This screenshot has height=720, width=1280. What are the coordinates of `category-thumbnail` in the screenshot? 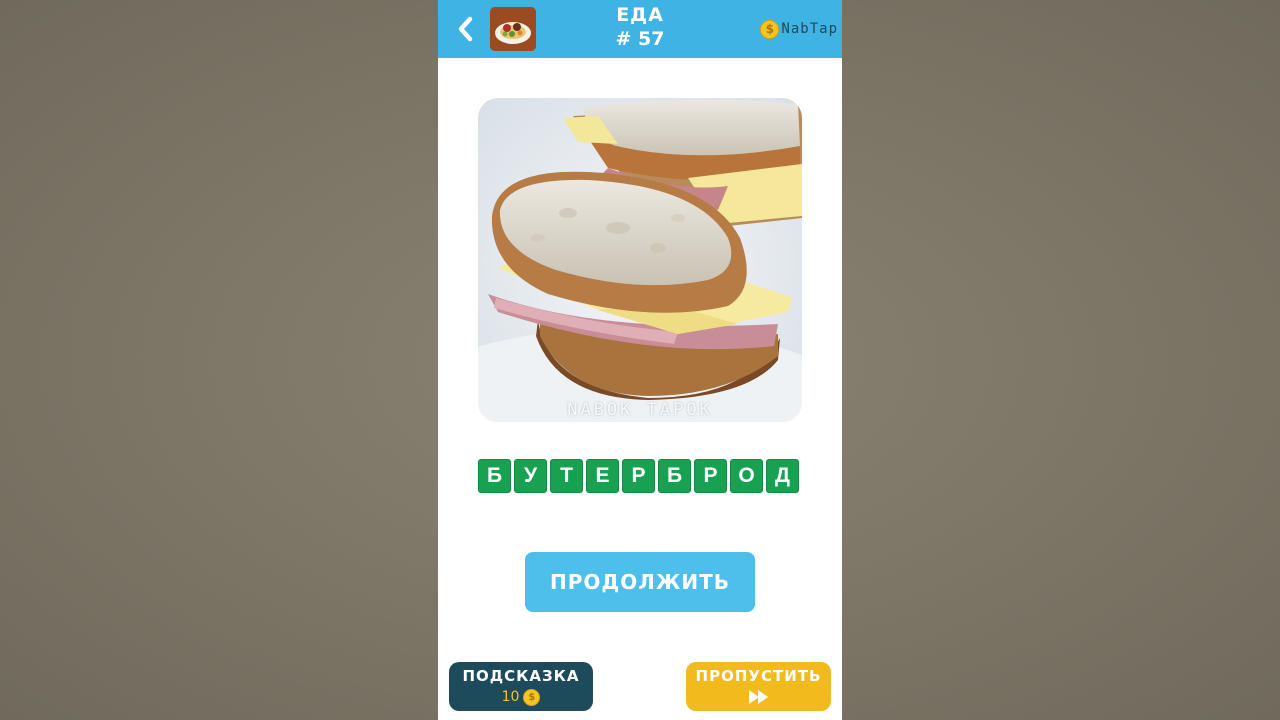 It's located at (513, 29).